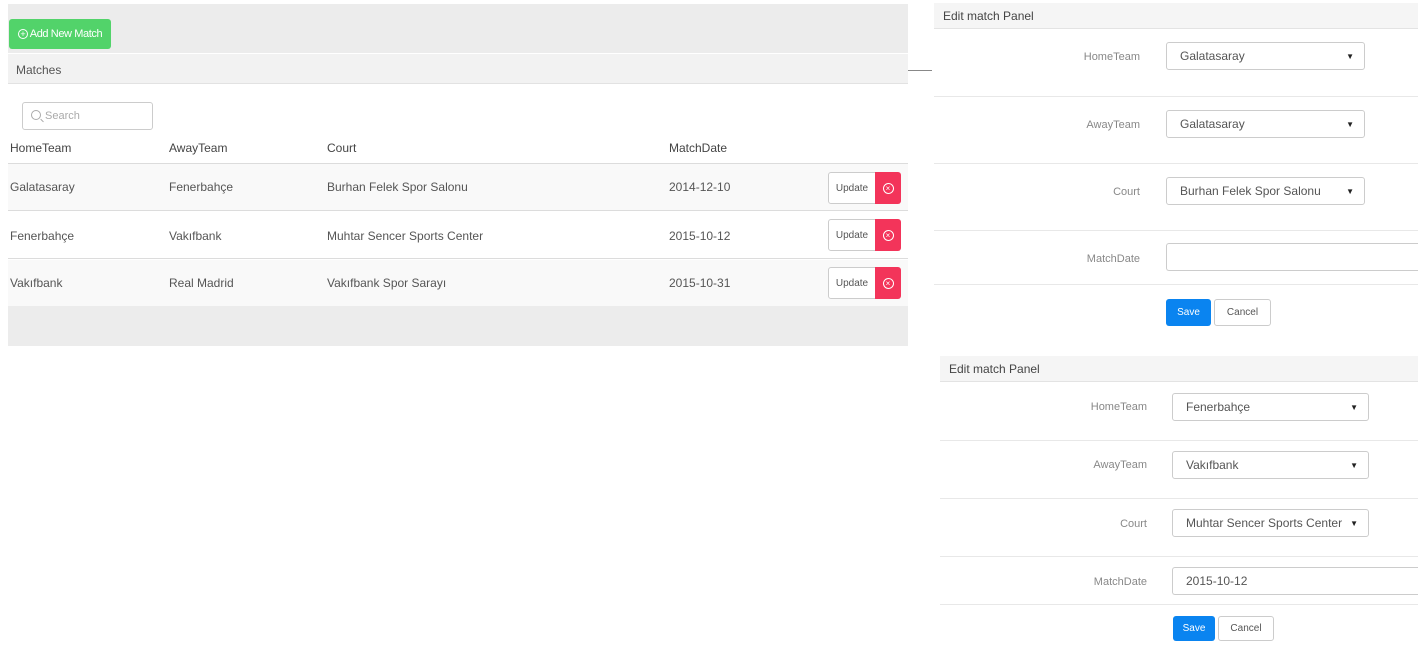  I want to click on cell-awayteam: Real Madrid, so click(201, 283).